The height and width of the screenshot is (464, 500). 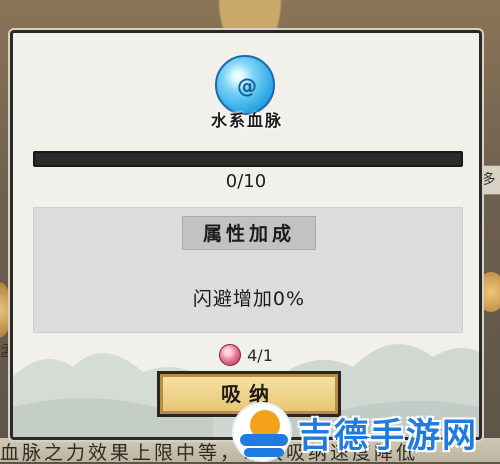 What do you see at coordinates (248, 159) in the screenshot?
I see `bloodline-progress-bar` at bounding box center [248, 159].